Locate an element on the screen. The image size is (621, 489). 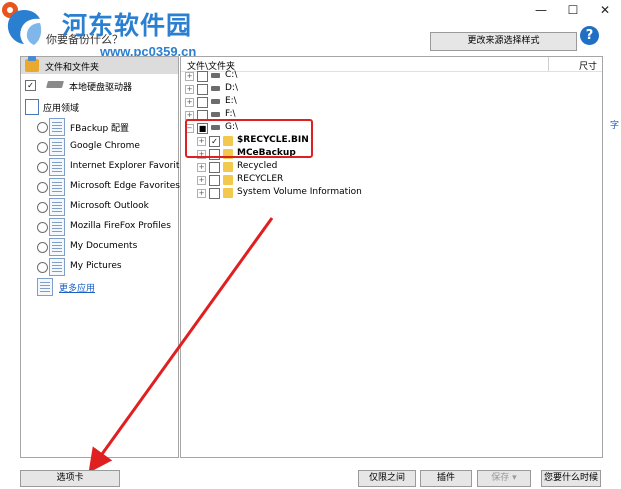
save-button: 保存 ▾ is located at coordinates (504, 478).